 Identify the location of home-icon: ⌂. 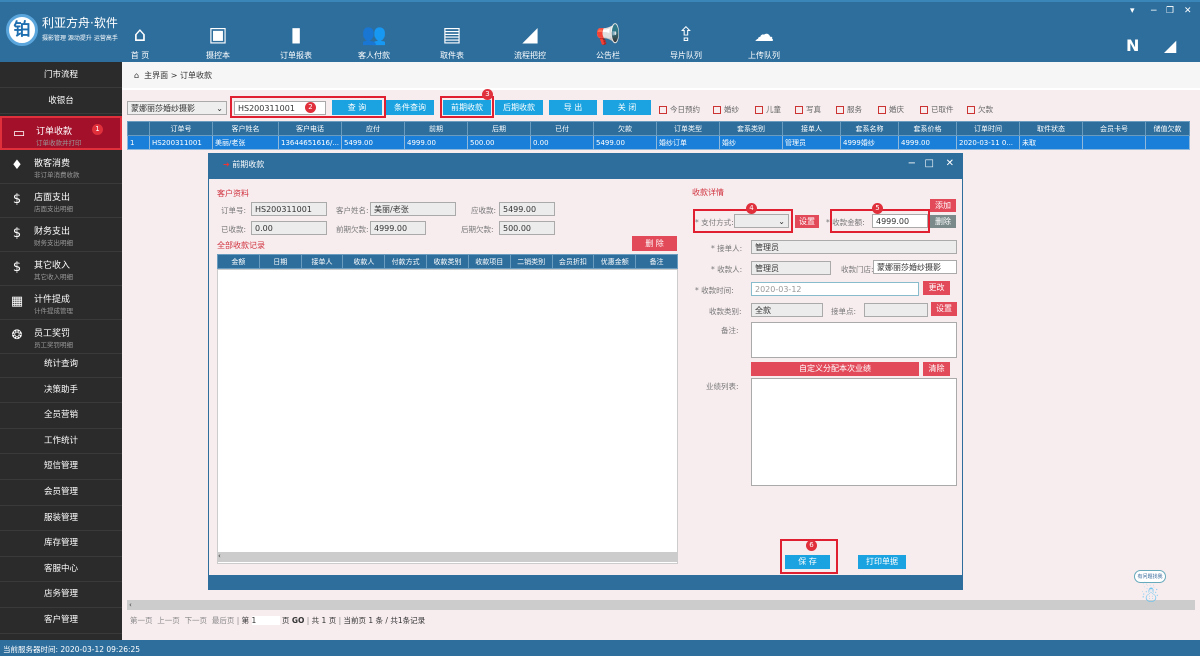
(136, 75).